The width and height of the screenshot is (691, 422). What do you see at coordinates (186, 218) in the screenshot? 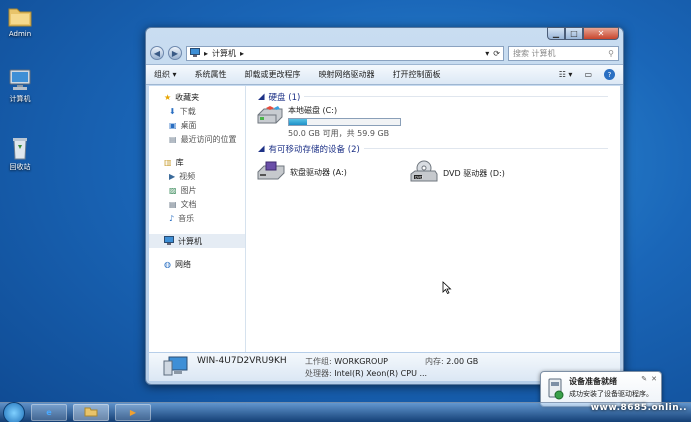
I see `nav-label: 音乐` at bounding box center [186, 218].